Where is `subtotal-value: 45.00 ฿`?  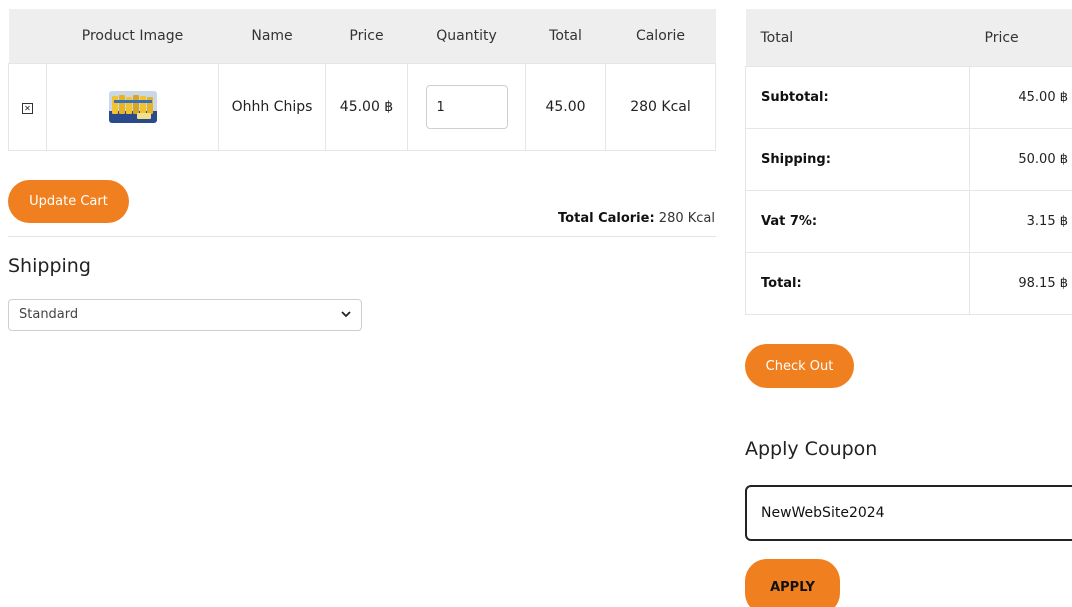
subtotal-value: 45.00 ฿ is located at coordinates (1020, 97).